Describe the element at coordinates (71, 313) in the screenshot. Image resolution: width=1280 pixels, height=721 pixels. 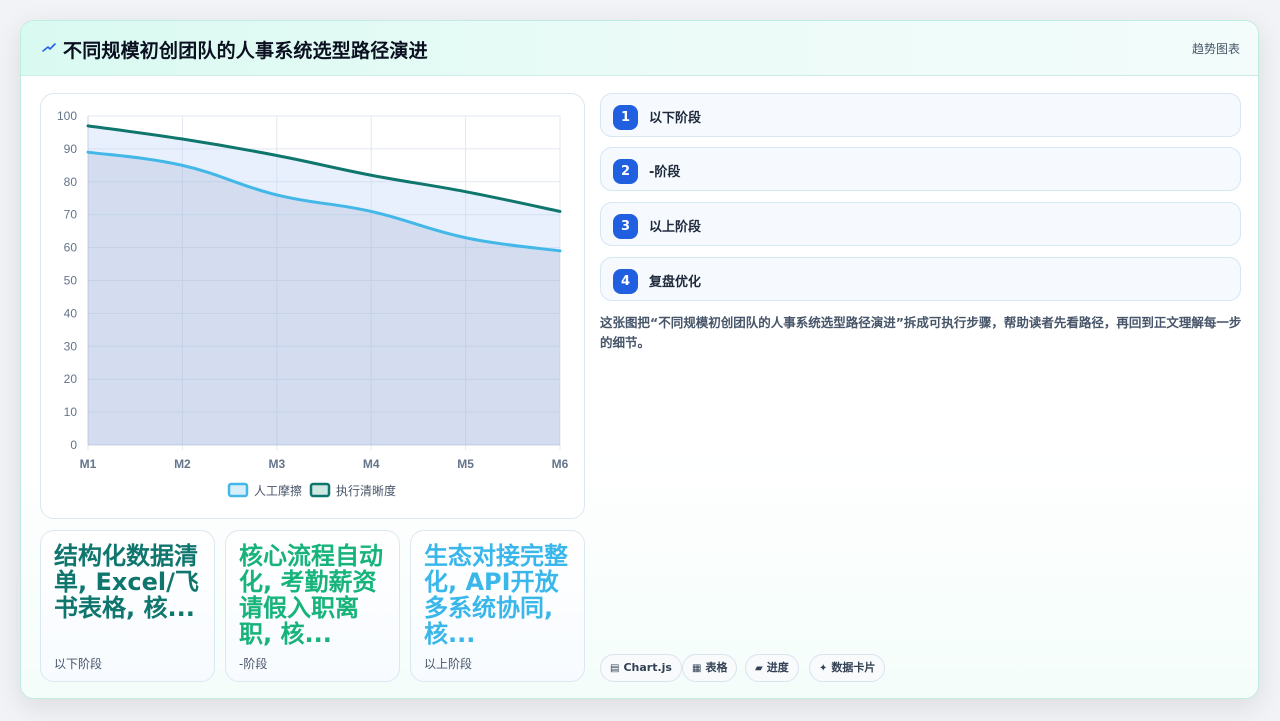
I see `y-tick-label: 40` at that location.